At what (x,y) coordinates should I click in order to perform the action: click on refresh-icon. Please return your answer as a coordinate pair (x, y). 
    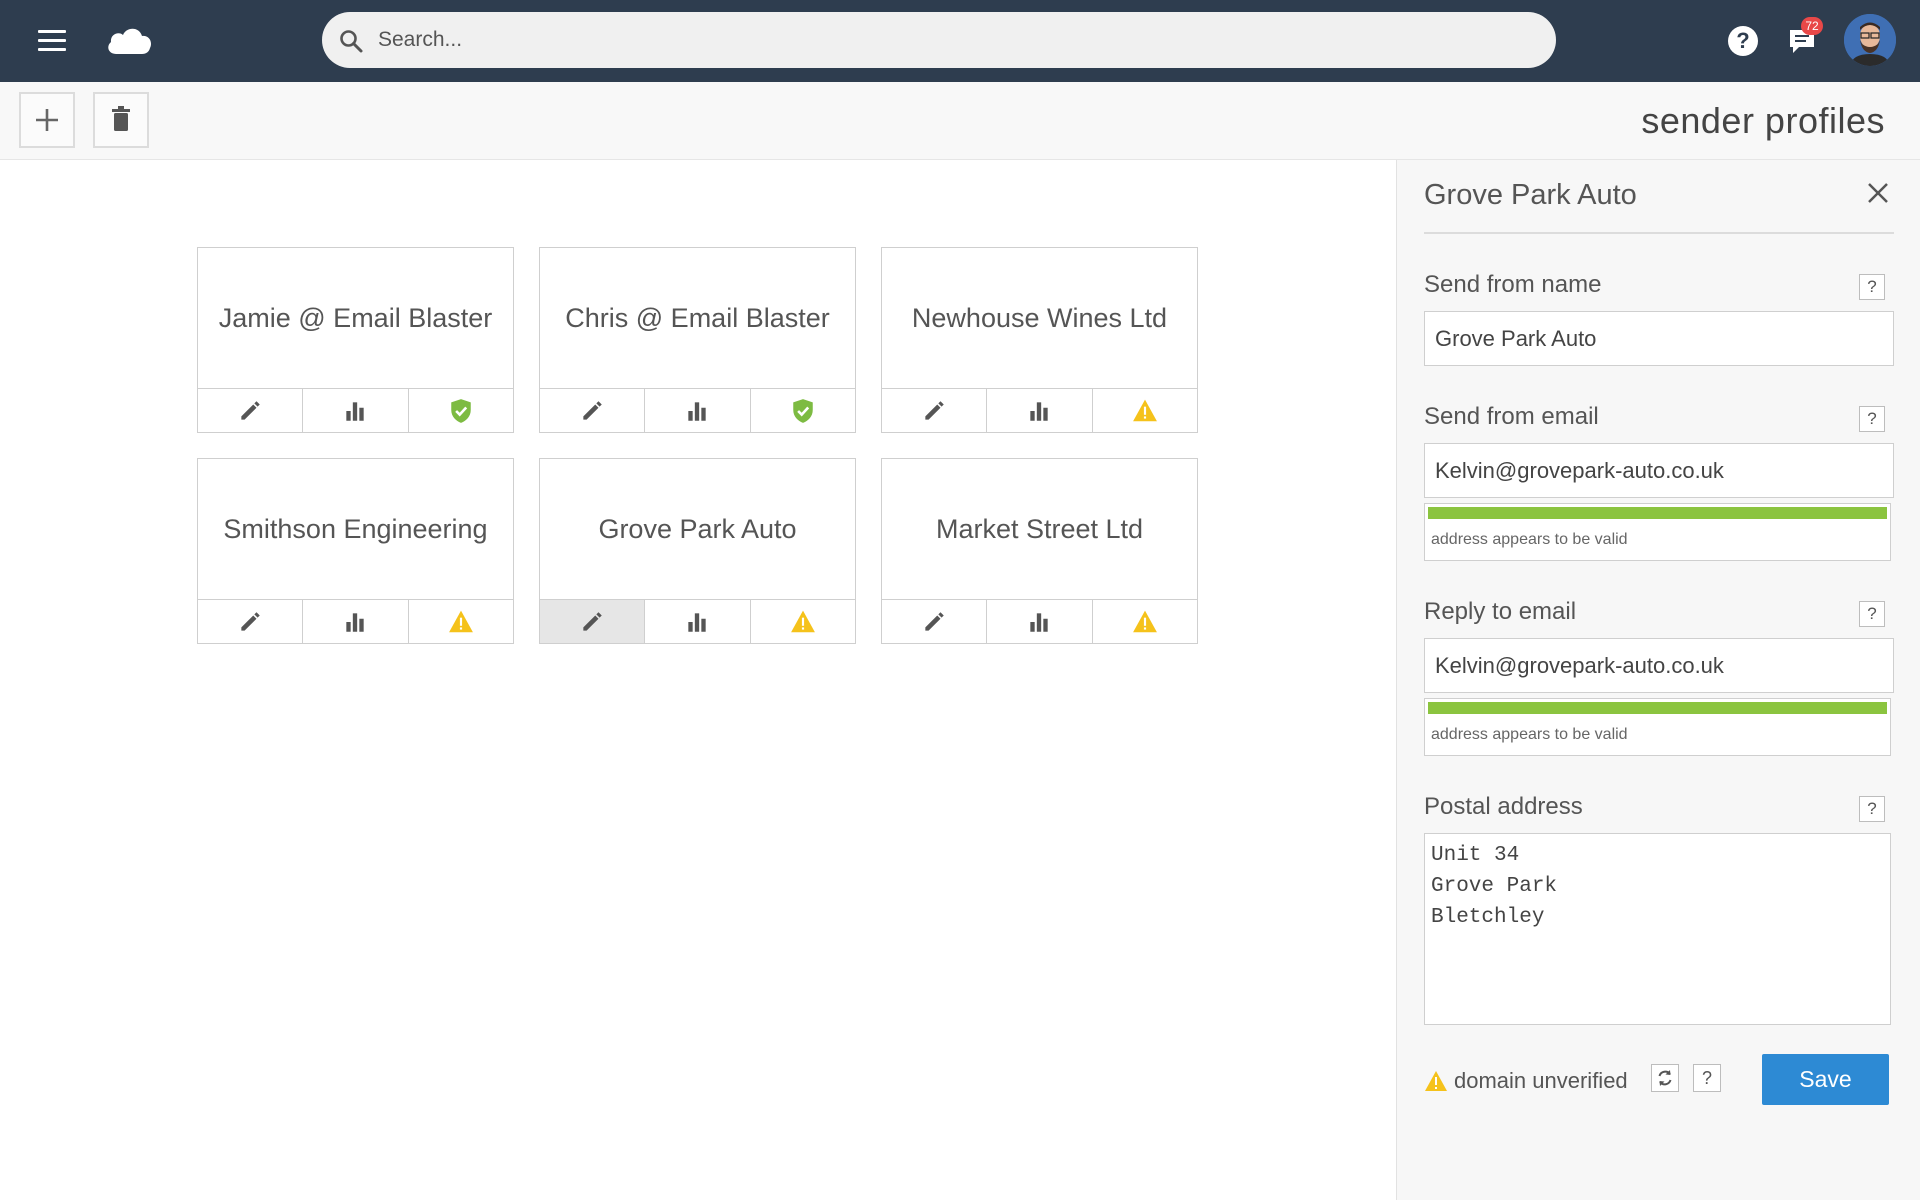
    Looking at the image, I should click on (1665, 1078).